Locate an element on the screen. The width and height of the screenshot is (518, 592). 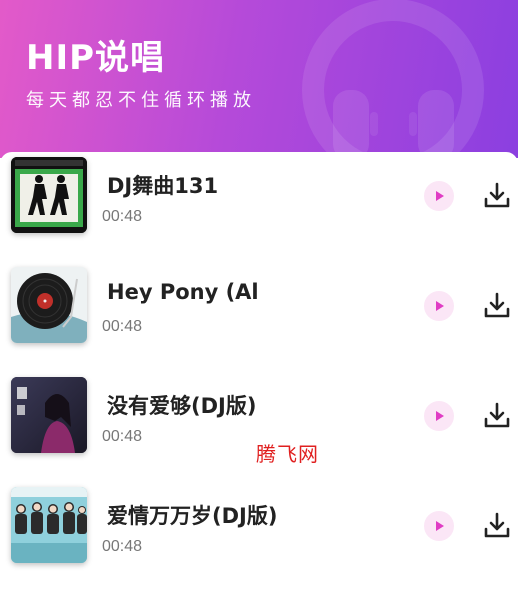
page-title: HIP说唱 is located at coordinates (96, 58).